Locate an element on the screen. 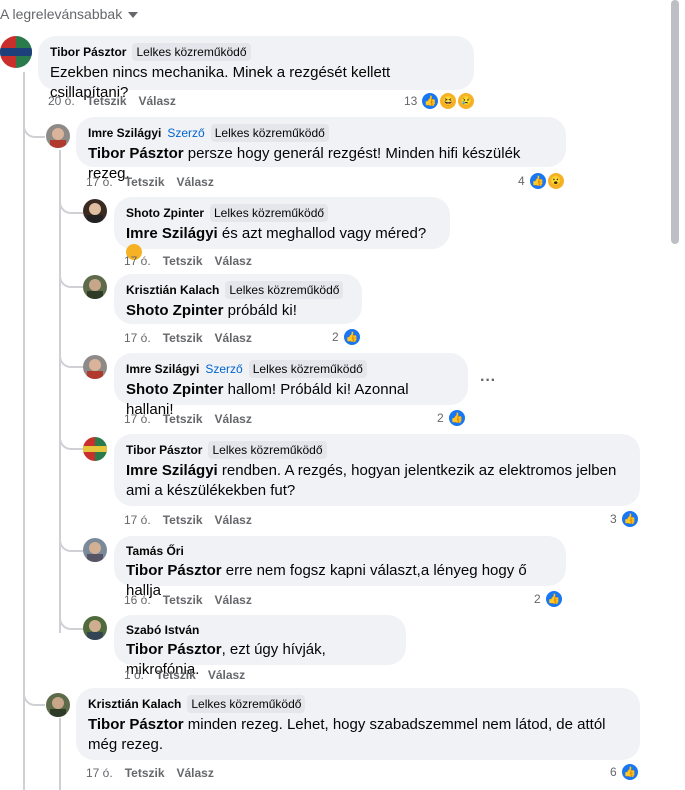 This screenshot has width=685, height=790. thread-line is located at coordinates (60, 754).